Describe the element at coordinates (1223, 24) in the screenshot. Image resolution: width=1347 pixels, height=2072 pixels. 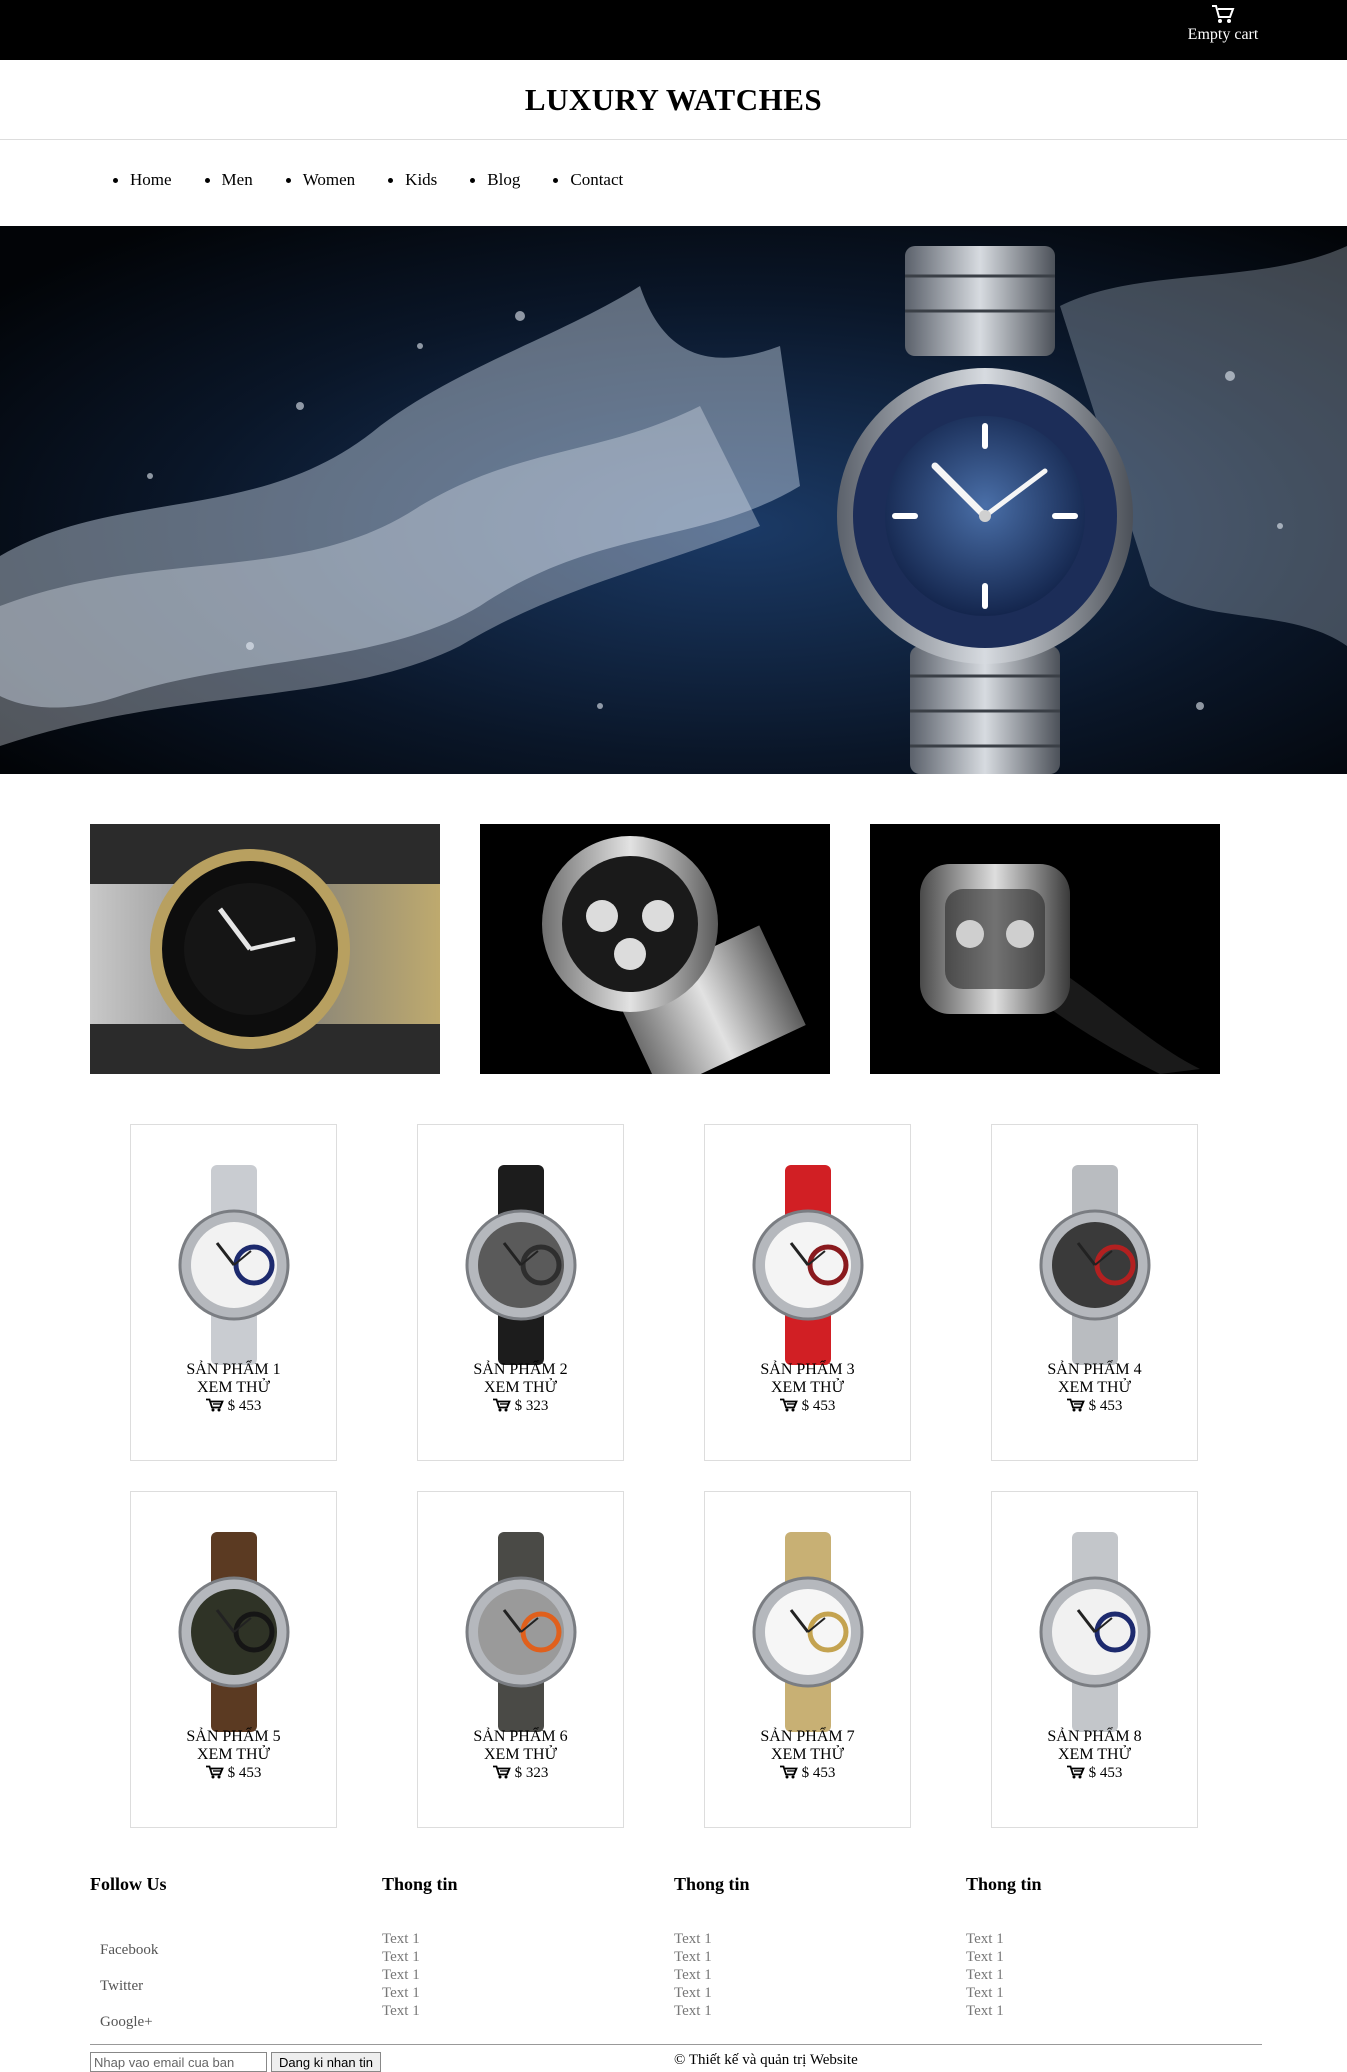
I see `cart-button: Empty cart` at that location.